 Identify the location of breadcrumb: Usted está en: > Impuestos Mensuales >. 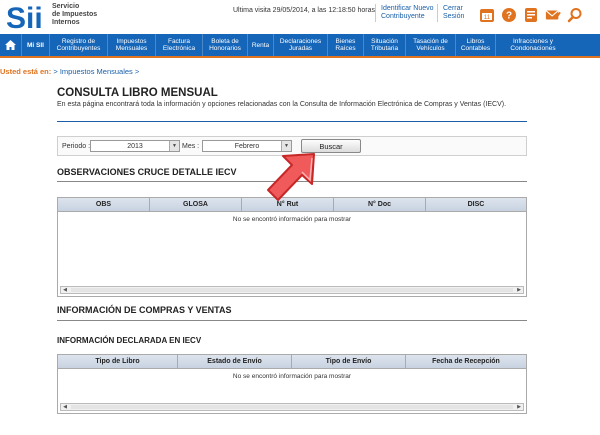
(69, 71).